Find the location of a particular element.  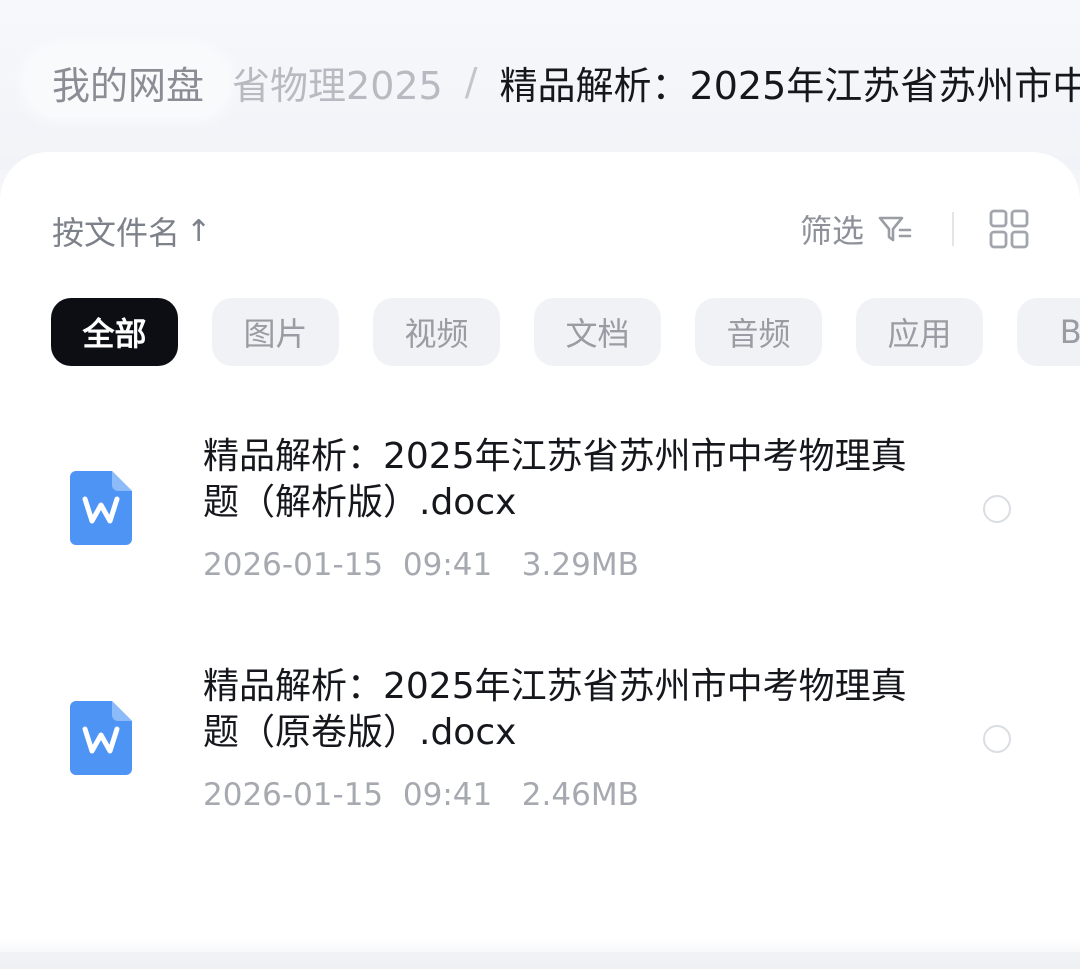

file-name: 精品解析：2025年江苏省苏州市中考物理真题（原卷版）.docx is located at coordinates (568, 710).